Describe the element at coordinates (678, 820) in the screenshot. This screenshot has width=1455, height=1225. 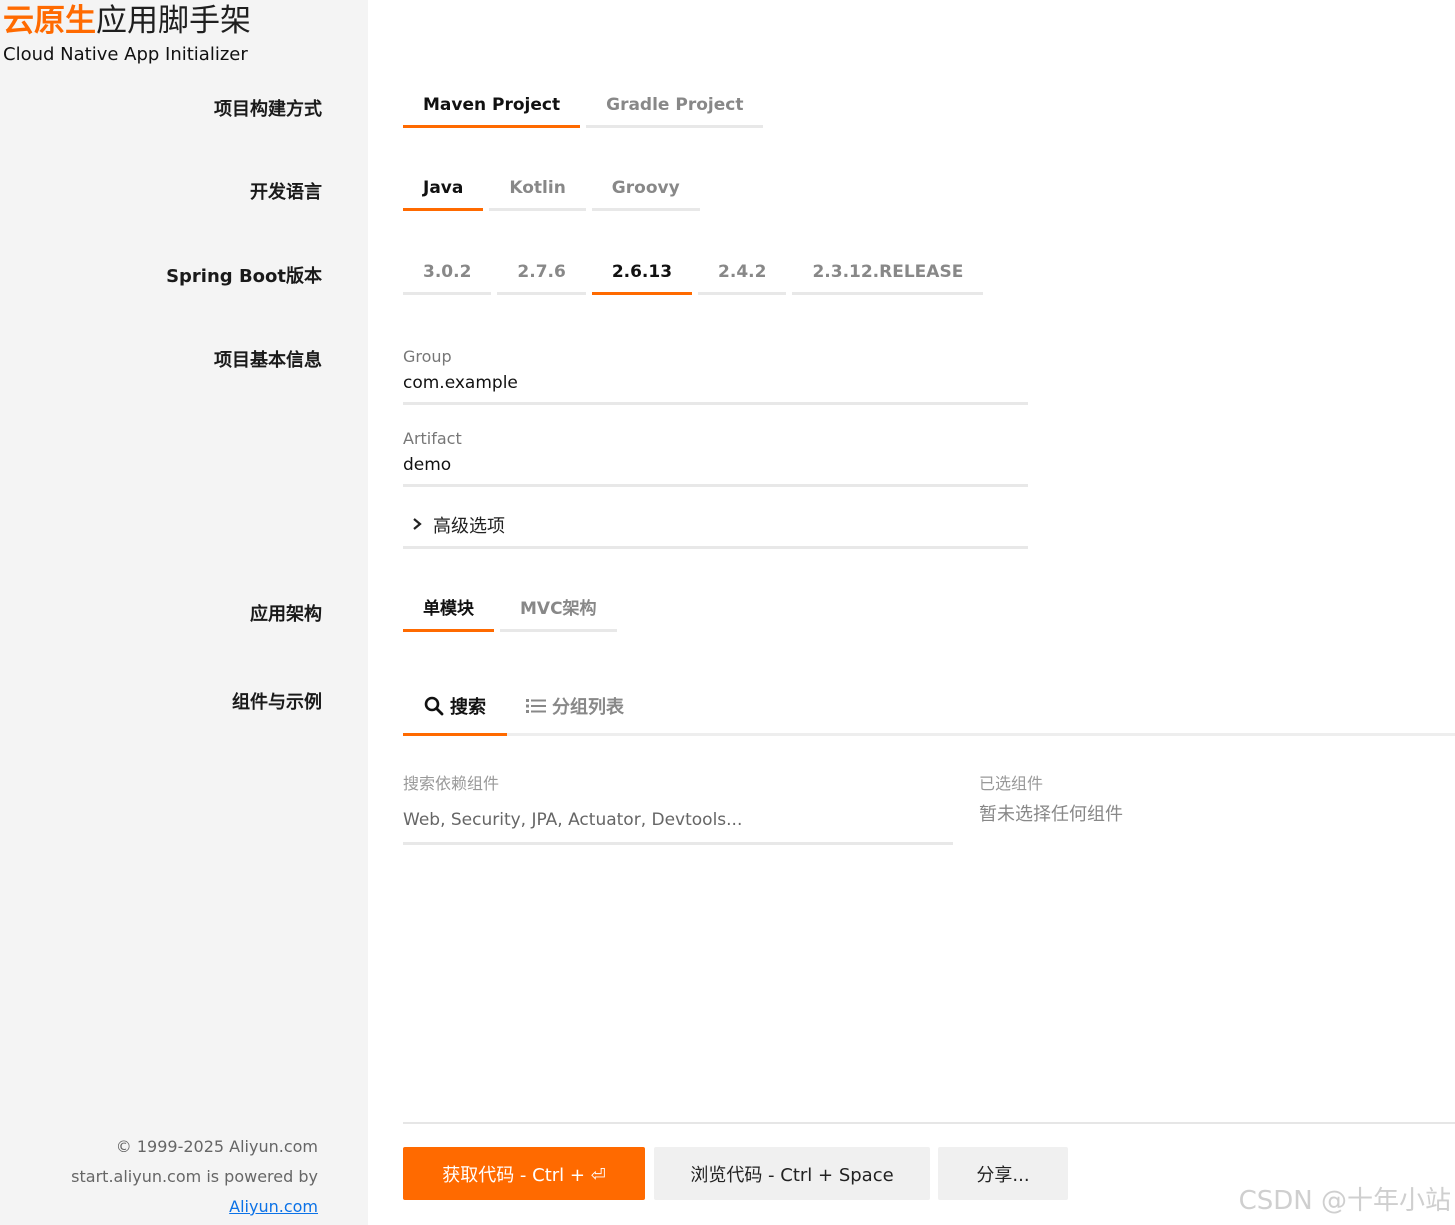
I see `search-input` at that location.